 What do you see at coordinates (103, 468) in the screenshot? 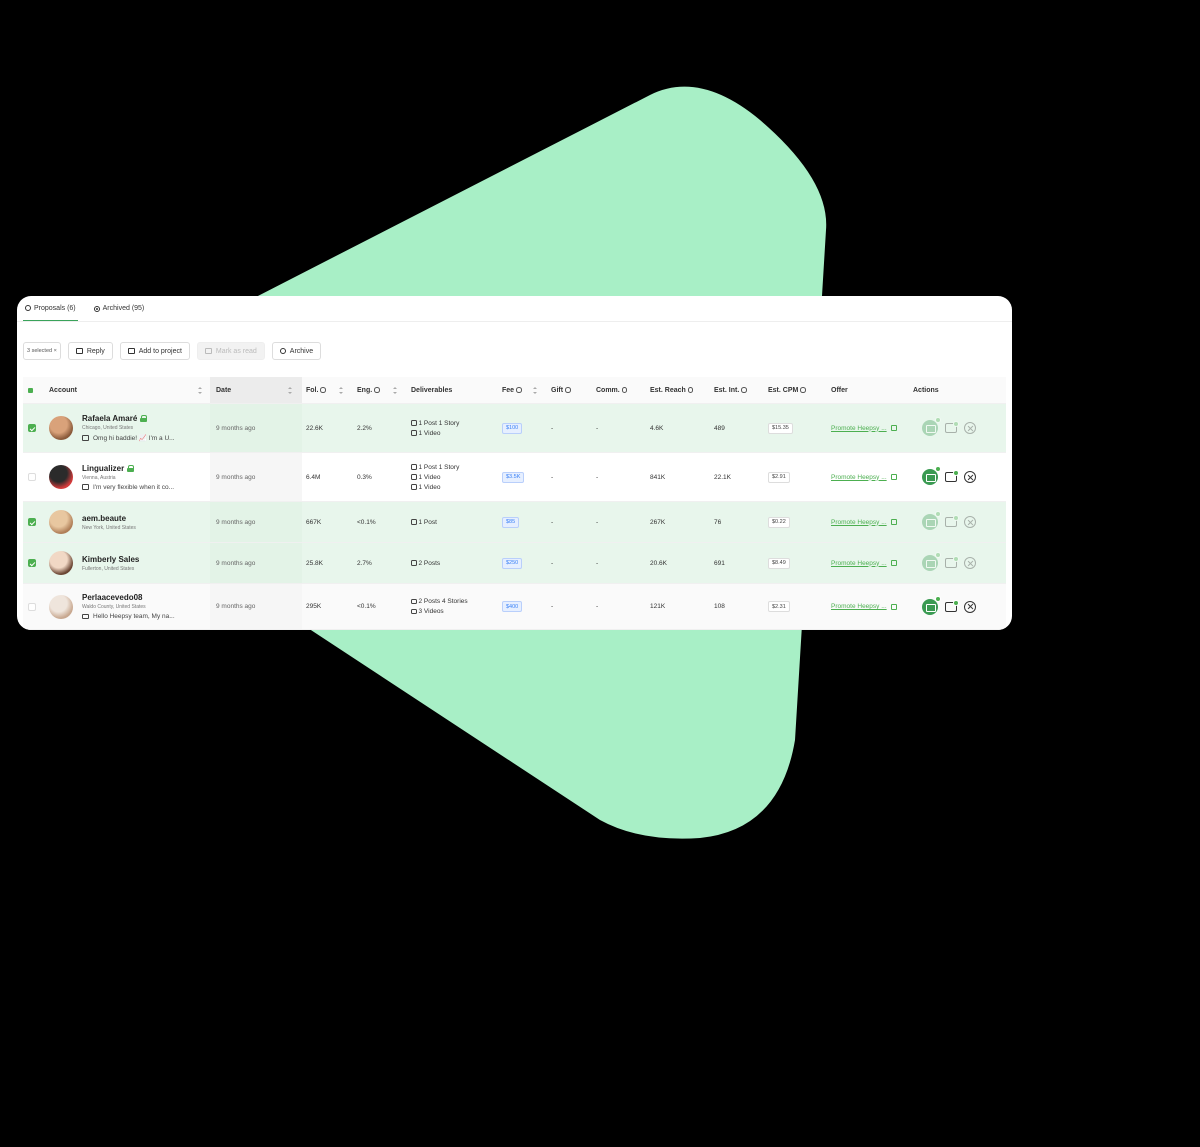
I see `account-name: Lingualizer` at bounding box center [103, 468].